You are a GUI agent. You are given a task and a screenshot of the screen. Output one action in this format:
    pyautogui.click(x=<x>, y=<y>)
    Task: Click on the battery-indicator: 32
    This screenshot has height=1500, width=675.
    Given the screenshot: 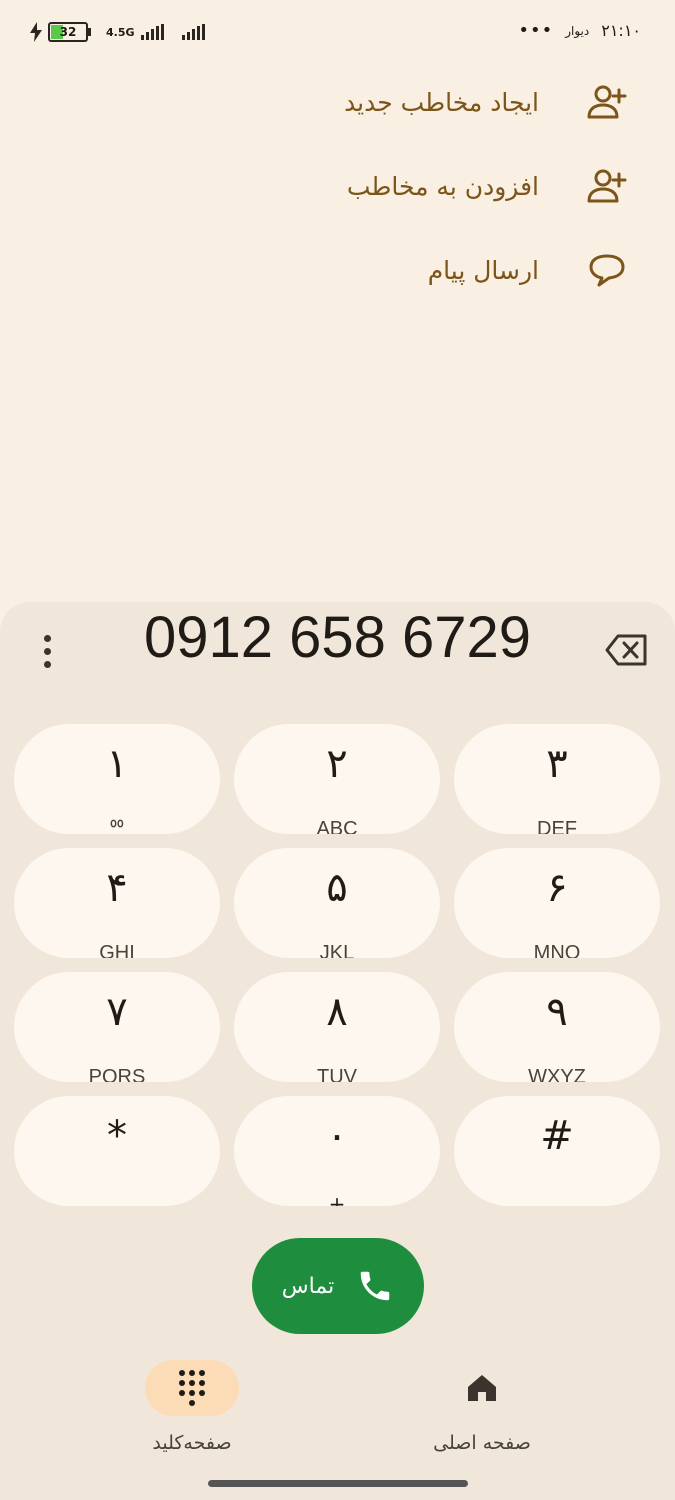 What is the action you would take?
    pyautogui.click(x=69, y=32)
    